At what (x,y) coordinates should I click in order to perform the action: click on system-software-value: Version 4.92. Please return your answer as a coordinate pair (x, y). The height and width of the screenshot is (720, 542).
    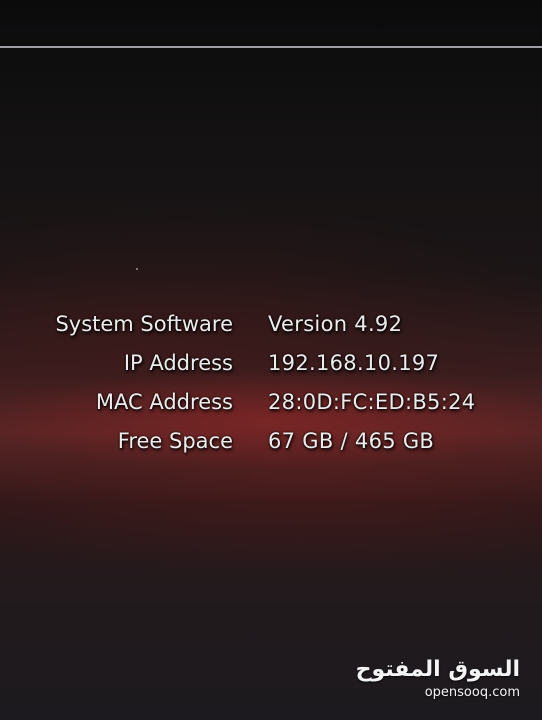
    Looking at the image, I should click on (335, 324).